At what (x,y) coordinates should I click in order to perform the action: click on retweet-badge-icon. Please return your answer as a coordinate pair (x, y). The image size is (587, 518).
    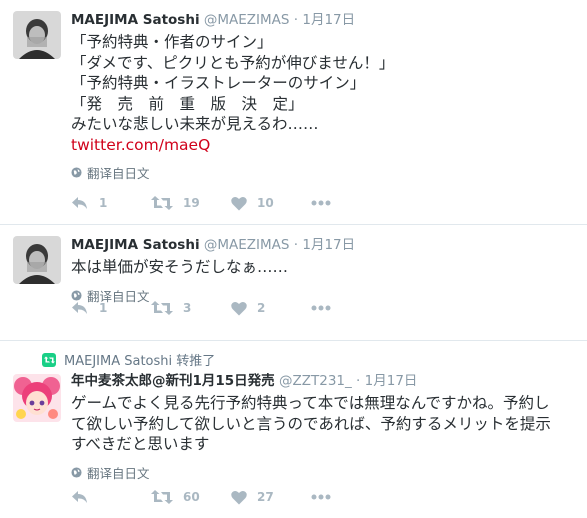
    Looking at the image, I should click on (49, 359).